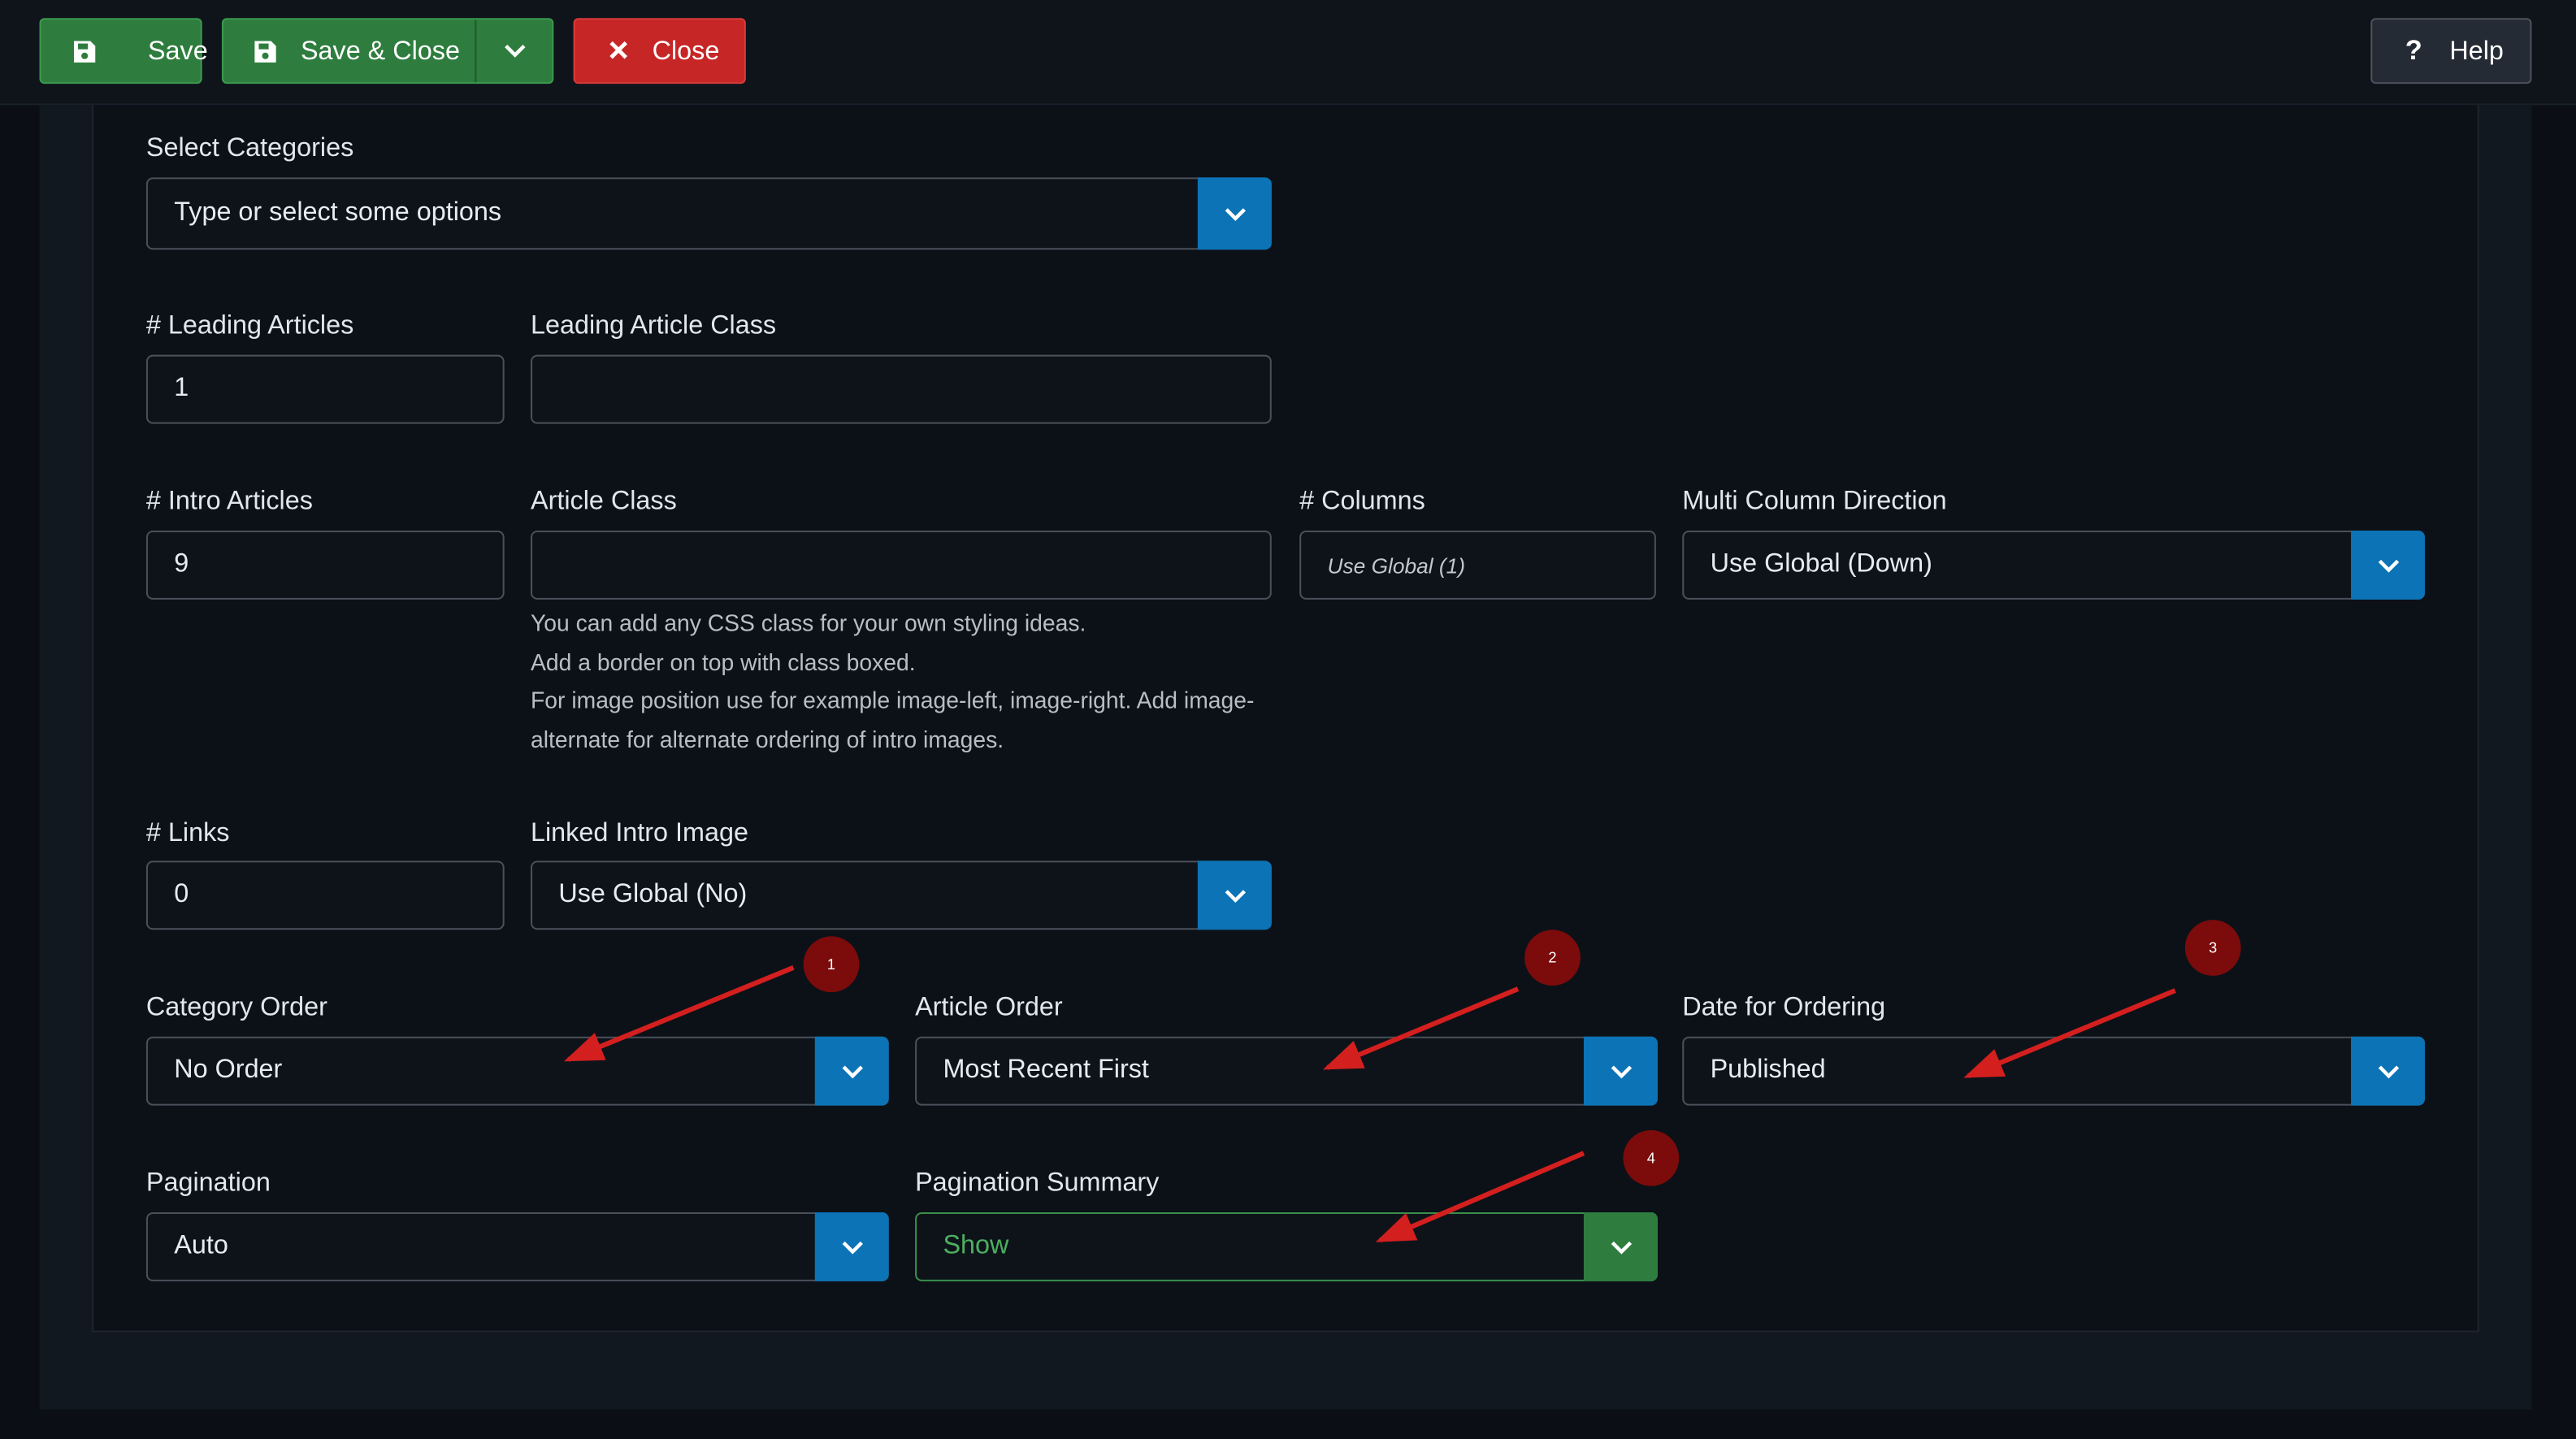 The image size is (2576, 1439). I want to click on date-for-ordering-select: Published, so click(2054, 1071).